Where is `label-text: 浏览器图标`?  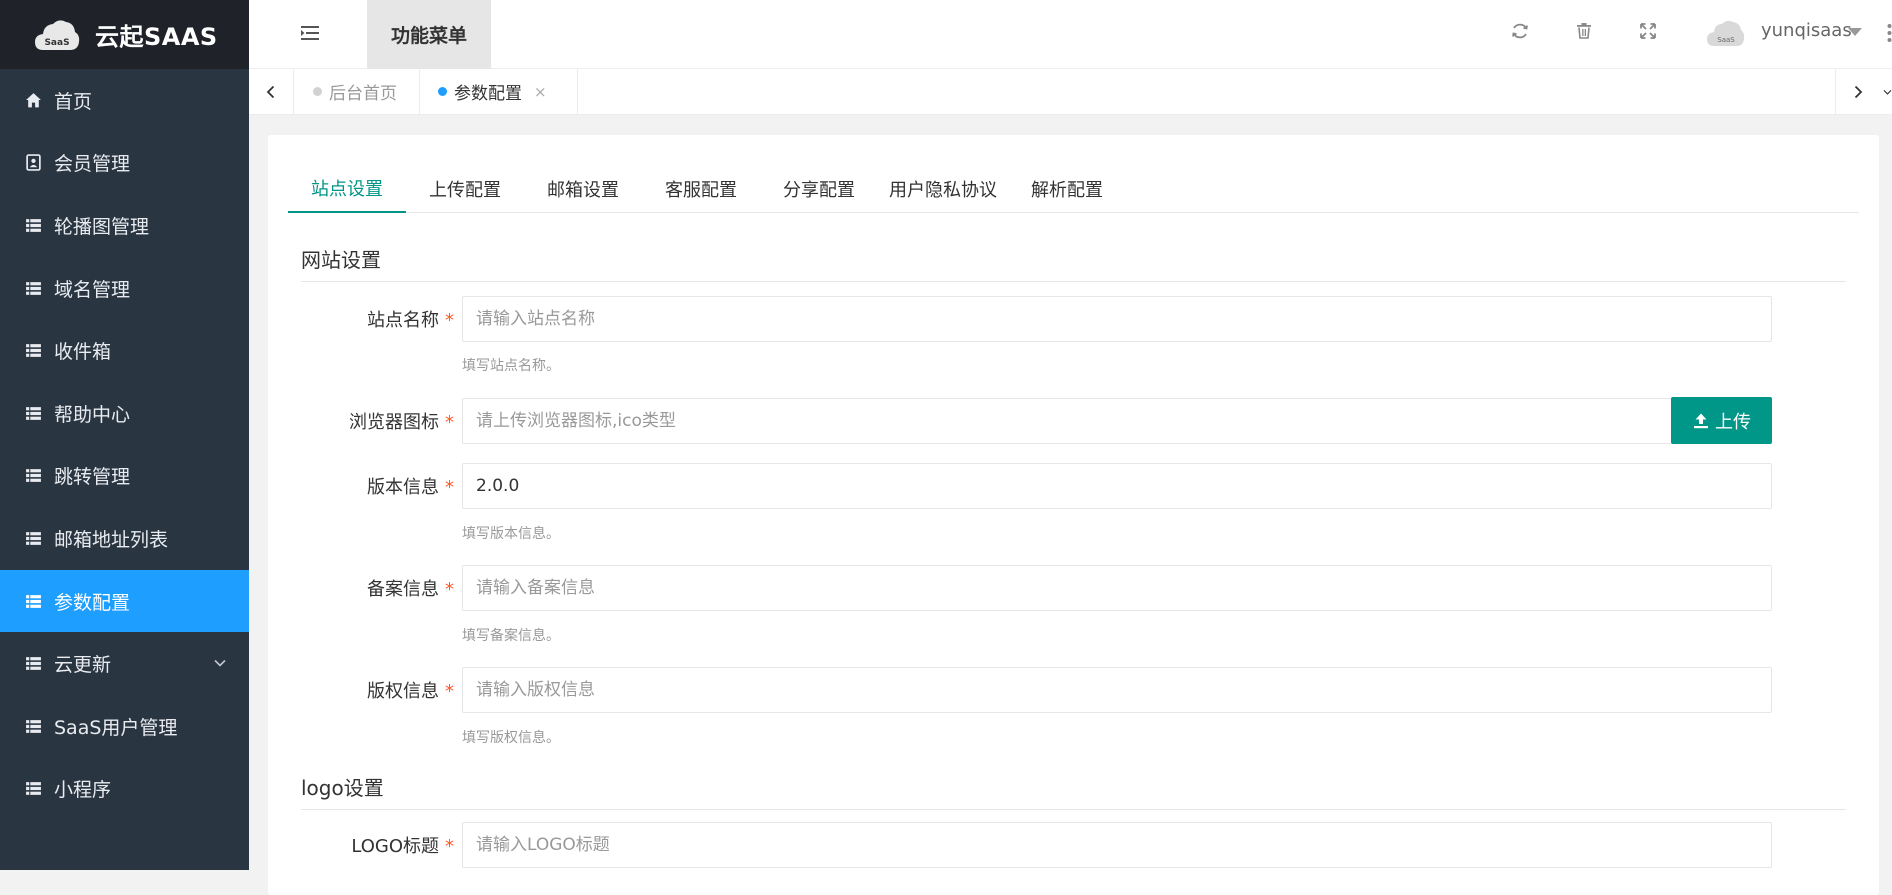
label-text: 浏览器图标 is located at coordinates (394, 422).